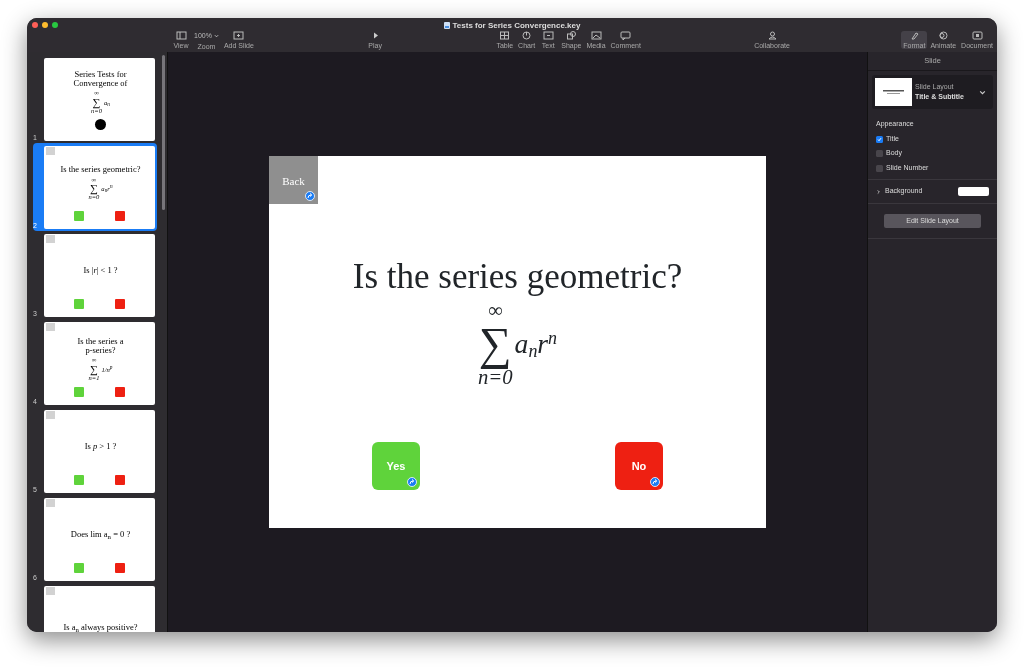 Image resolution: width=1024 pixels, height=667 pixels. I want to click on slide-text: Is |r| < 1 ?, so click(100, 271).